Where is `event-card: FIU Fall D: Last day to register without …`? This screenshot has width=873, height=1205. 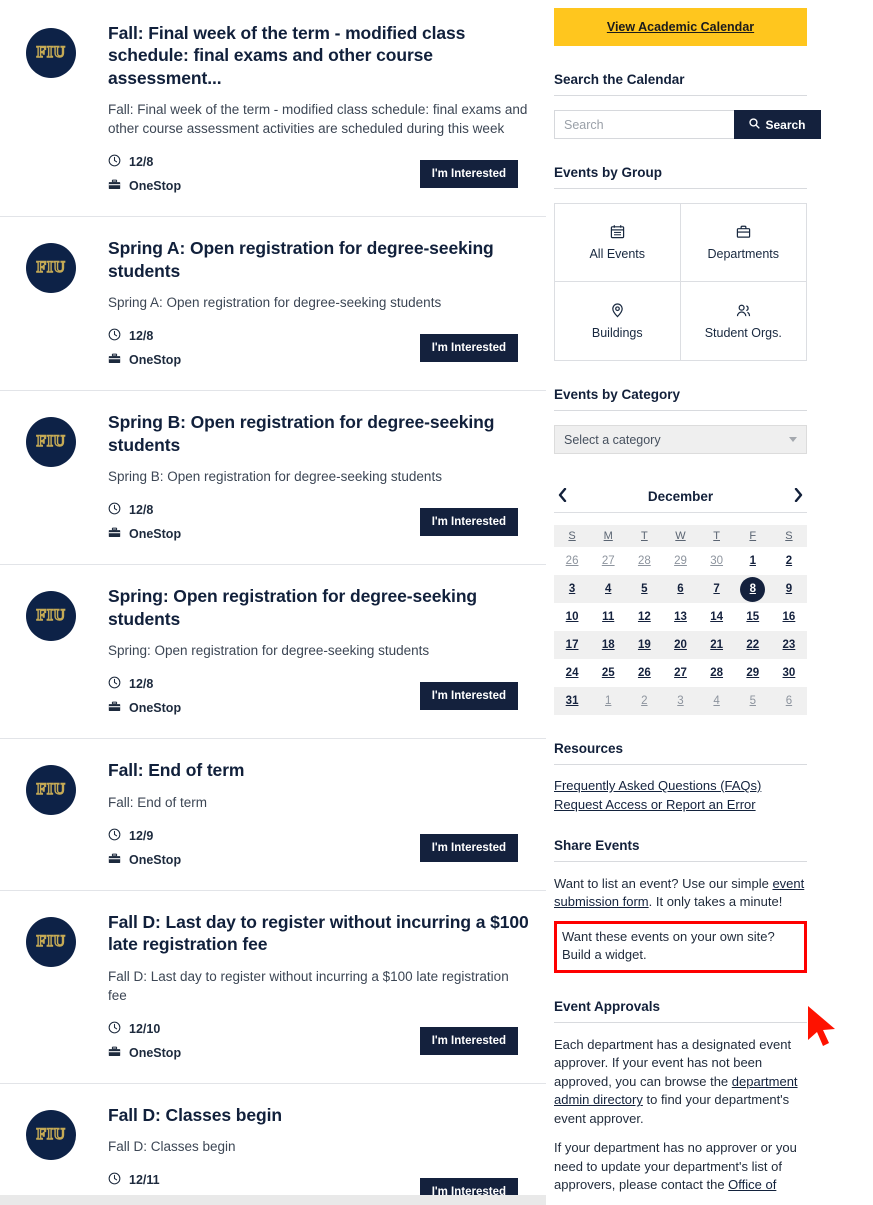 event-card: FIU Fall D: Last day to register without … is located at coordinates (273, 987).